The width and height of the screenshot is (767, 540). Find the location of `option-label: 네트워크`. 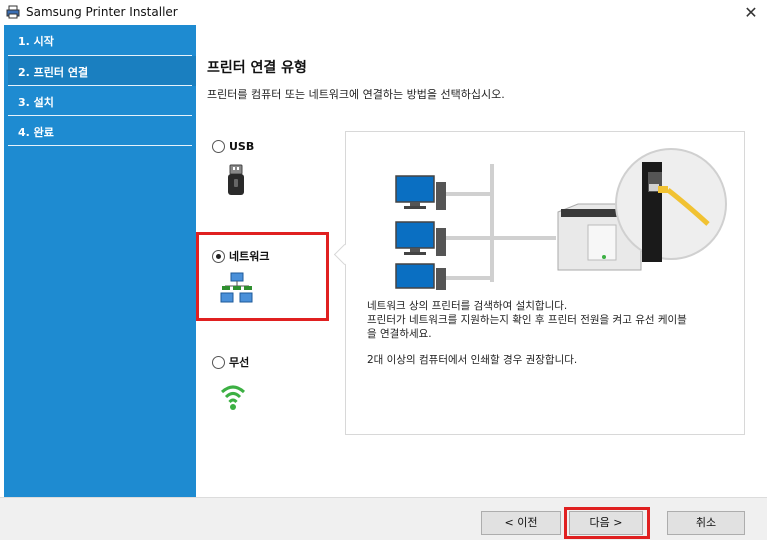

option-label: 네트워크 is located at coordinates (249, 256).